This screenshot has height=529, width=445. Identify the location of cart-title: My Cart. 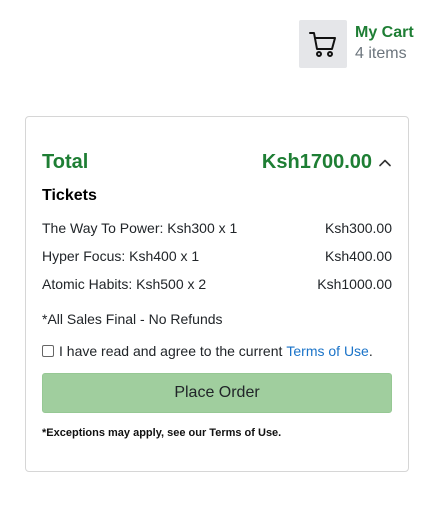
(384, 33).